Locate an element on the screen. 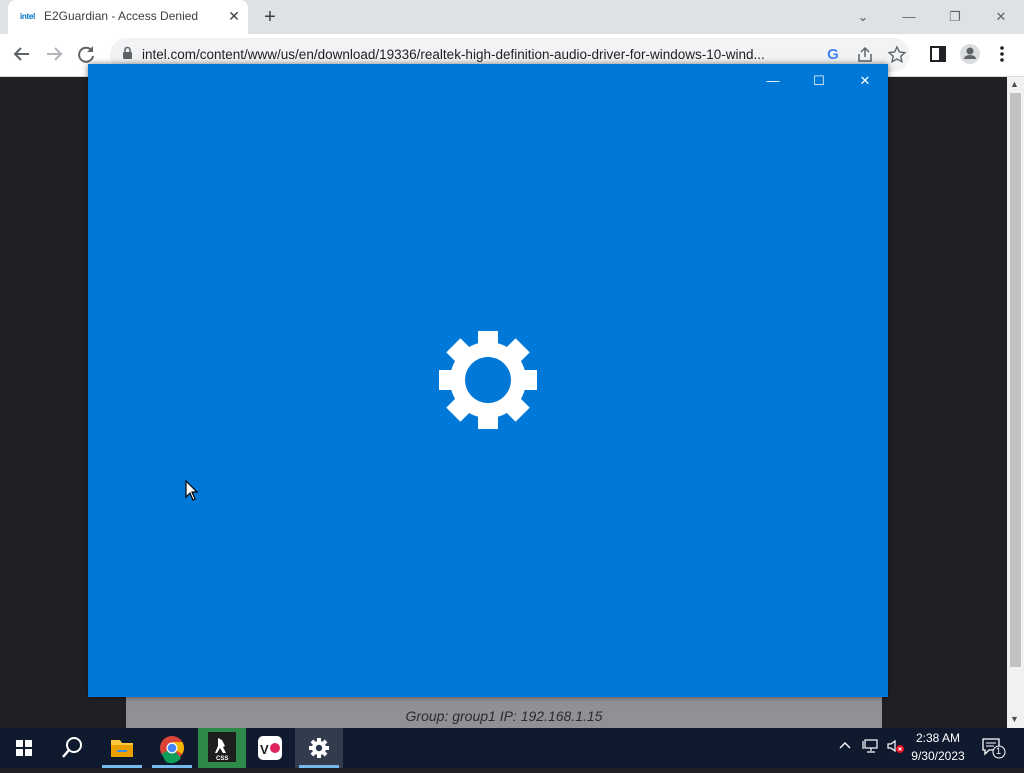  clock-time: 2:38 AM is located at coordinates (938, 738).